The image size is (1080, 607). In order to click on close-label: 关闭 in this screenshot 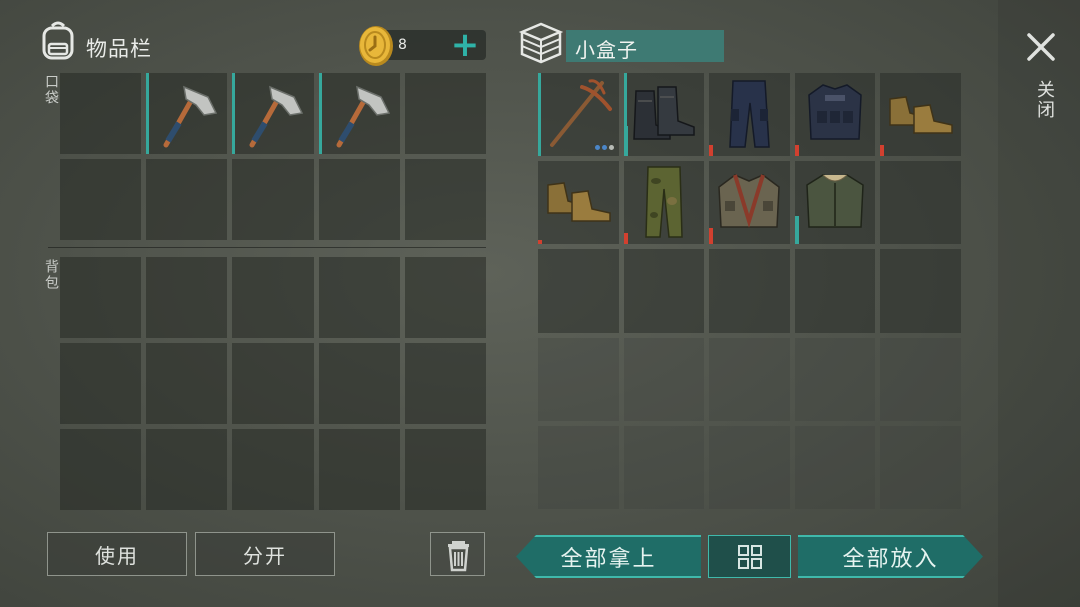, I will do `click(1044, 100)`.